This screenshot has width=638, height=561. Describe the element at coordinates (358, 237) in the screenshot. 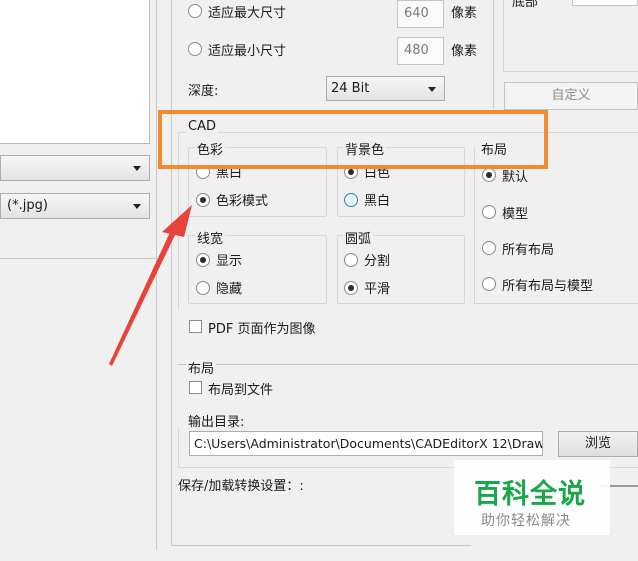

I see `arc-title: 圆弧` at that location.